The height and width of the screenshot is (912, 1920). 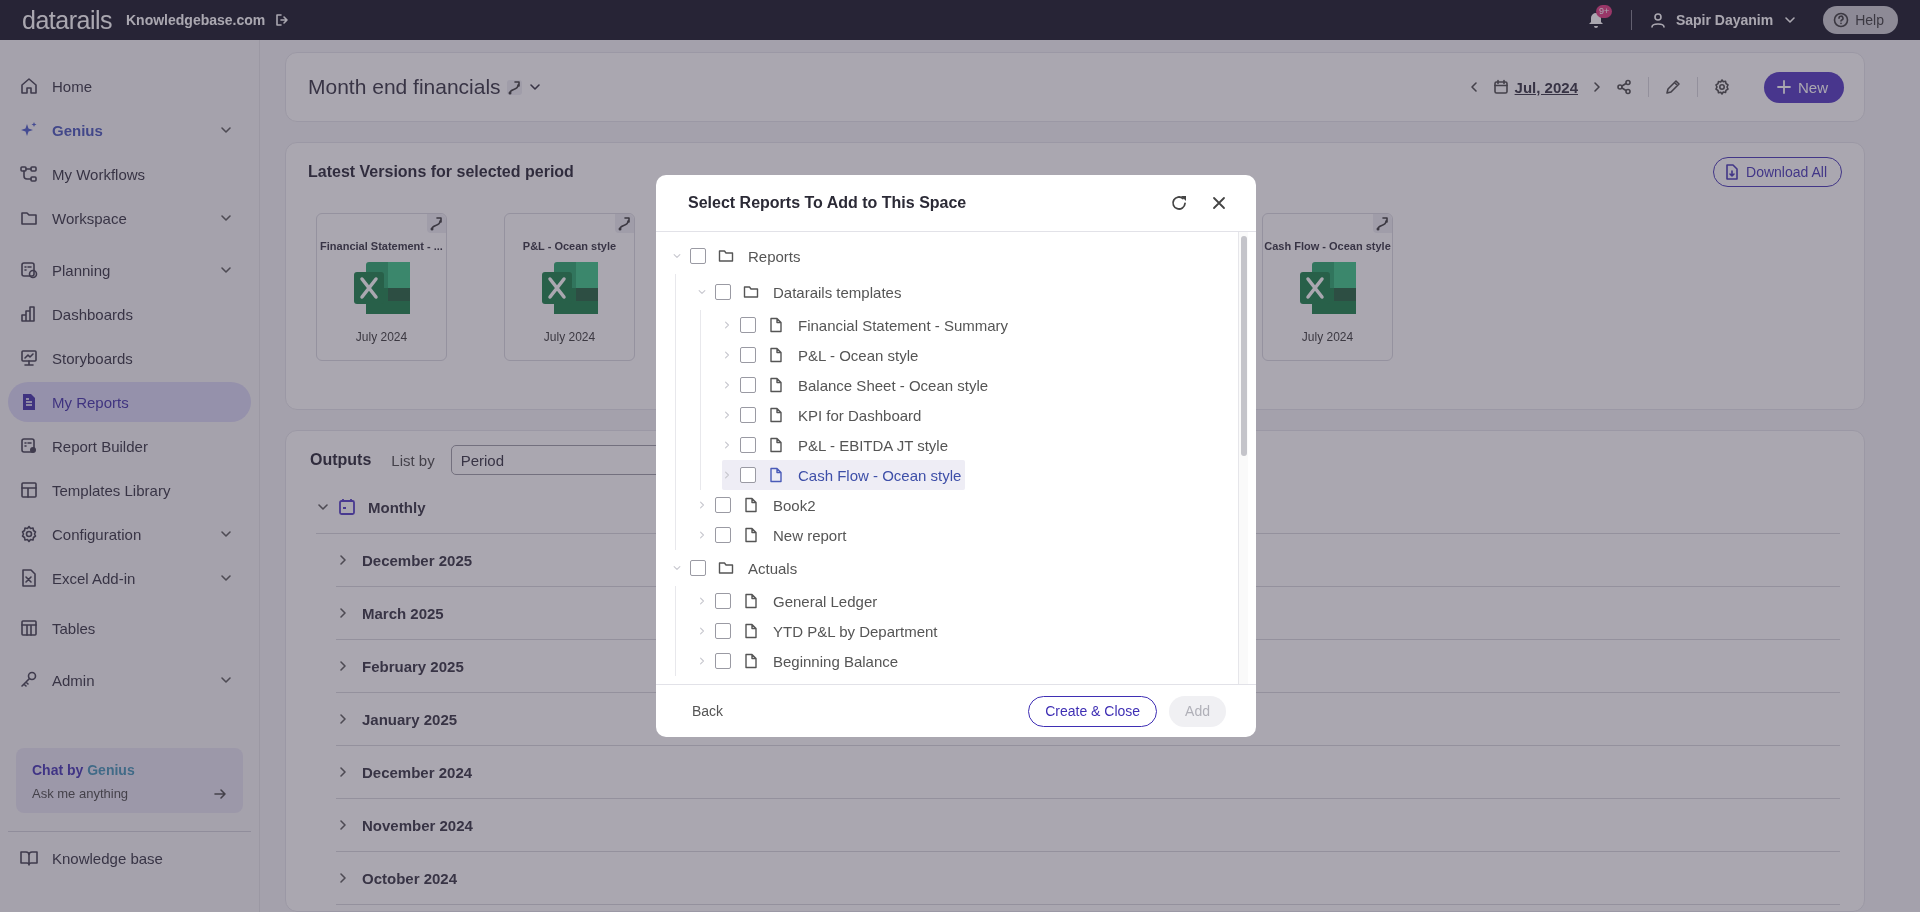 What do you see at coordinates (196, 20) in the screenshot?
I see `workspace-link: Knowledgebase.com` at bounding box center [196, 20].